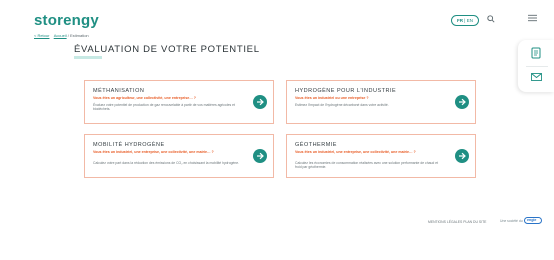 The width and height of the screenshot is (554, 260). Describe the element at coordinates (457, 222) in the screenshot. I see `footer-links: MENTIONS LÉGALES PLAN DU SITE` at that location.